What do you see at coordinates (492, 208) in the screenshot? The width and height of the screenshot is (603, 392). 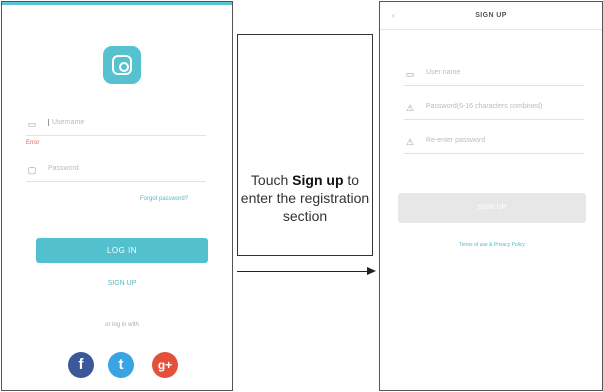 I see `signup-button: SIGN UP` at bounding box center [492, 208].